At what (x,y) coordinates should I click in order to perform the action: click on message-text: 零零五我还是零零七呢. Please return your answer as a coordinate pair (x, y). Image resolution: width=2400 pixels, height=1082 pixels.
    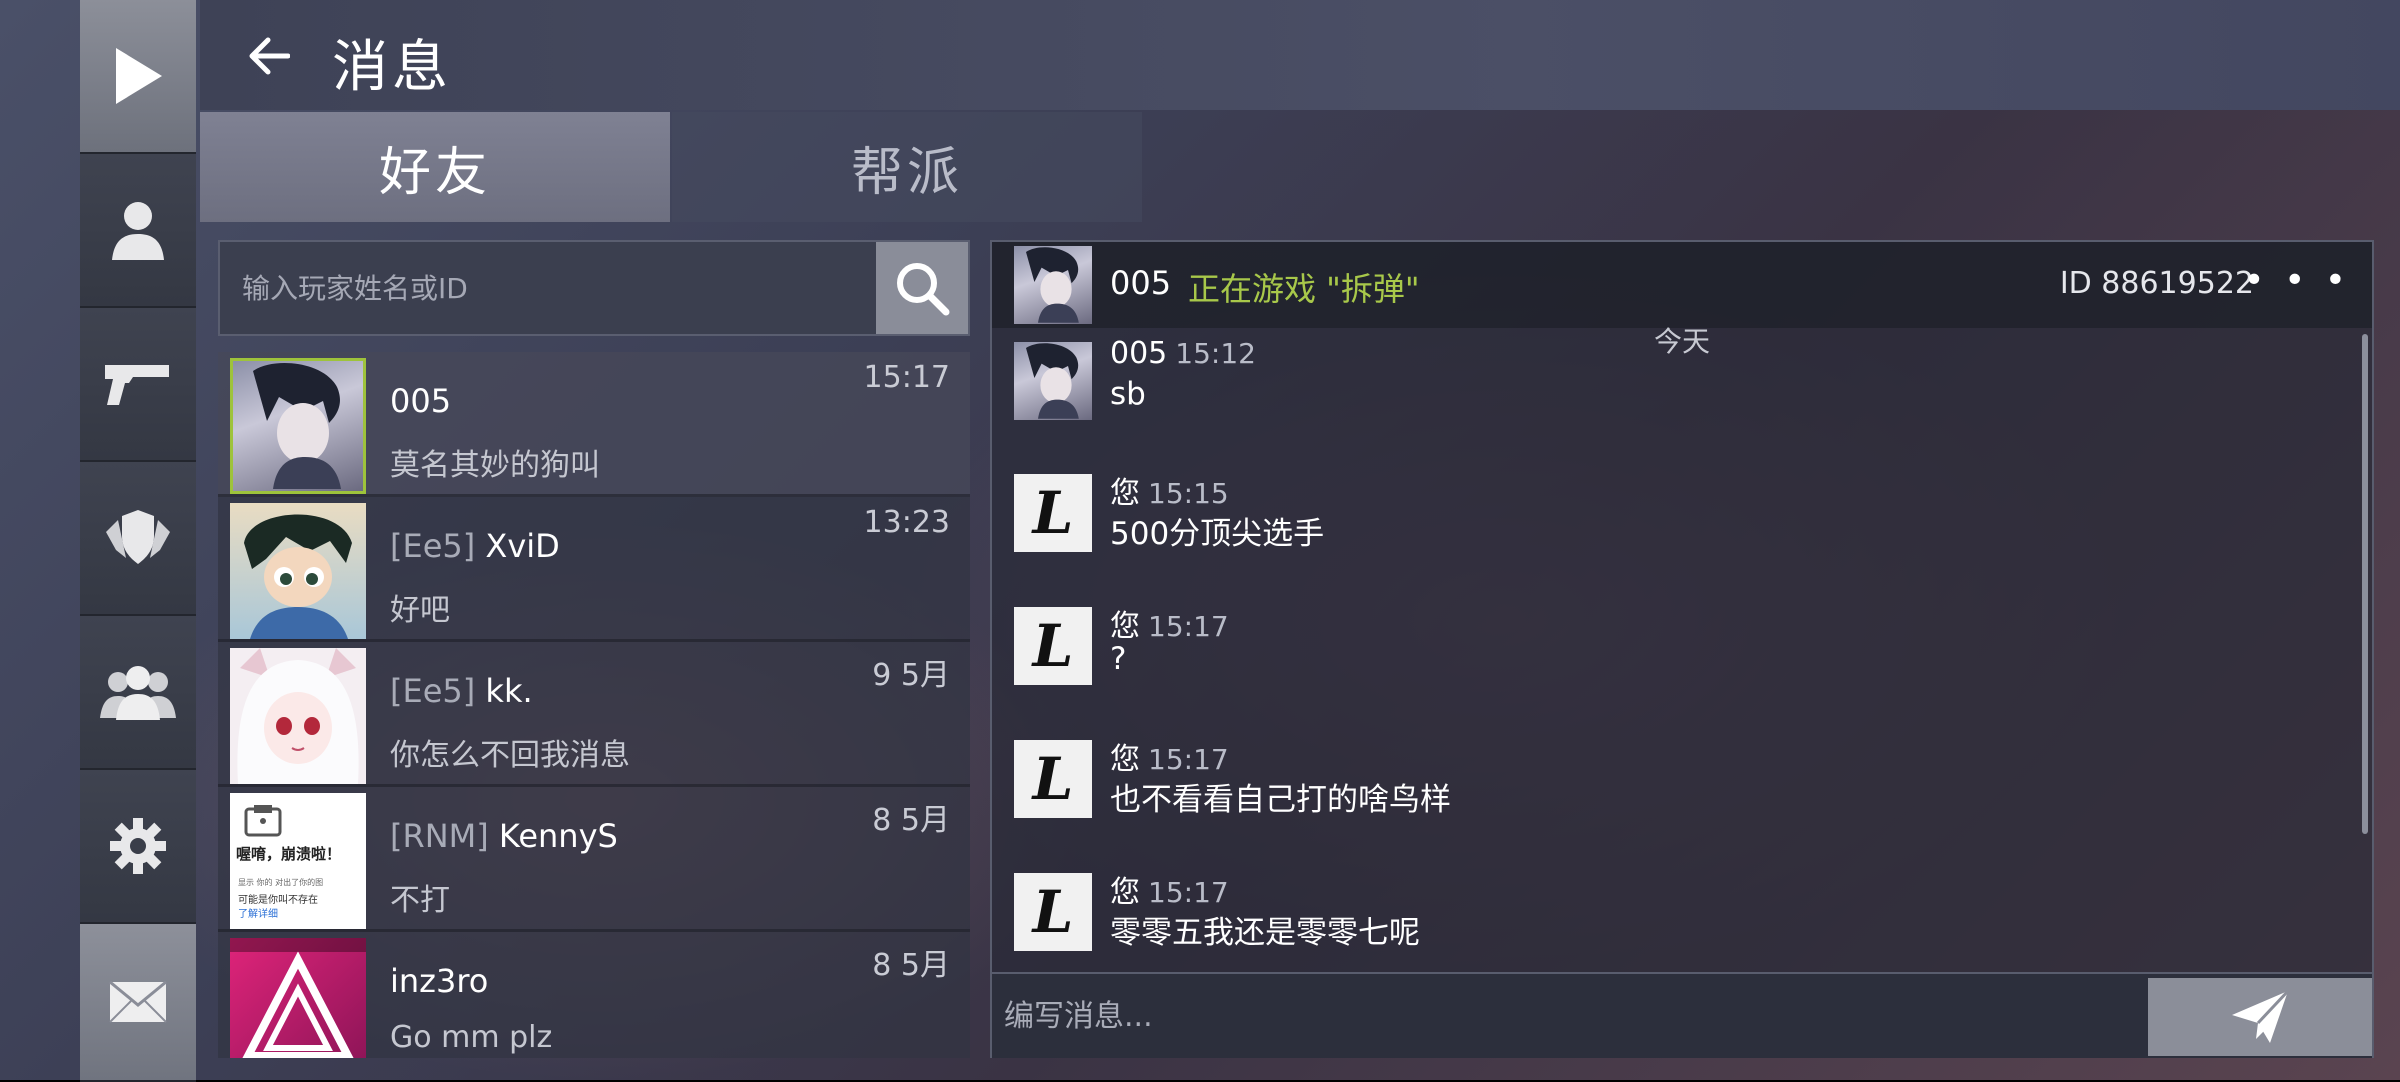
    Looking at the image, I should click on (1265, 933).